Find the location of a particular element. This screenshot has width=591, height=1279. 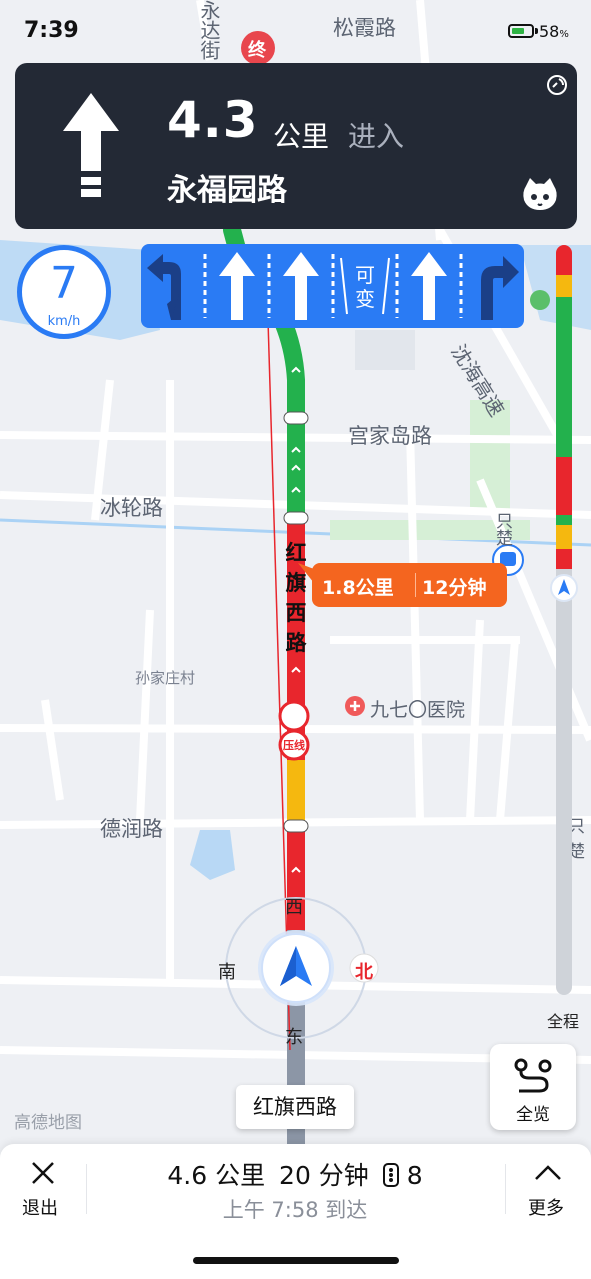

sound-icon is located at coordinates (557, 85).